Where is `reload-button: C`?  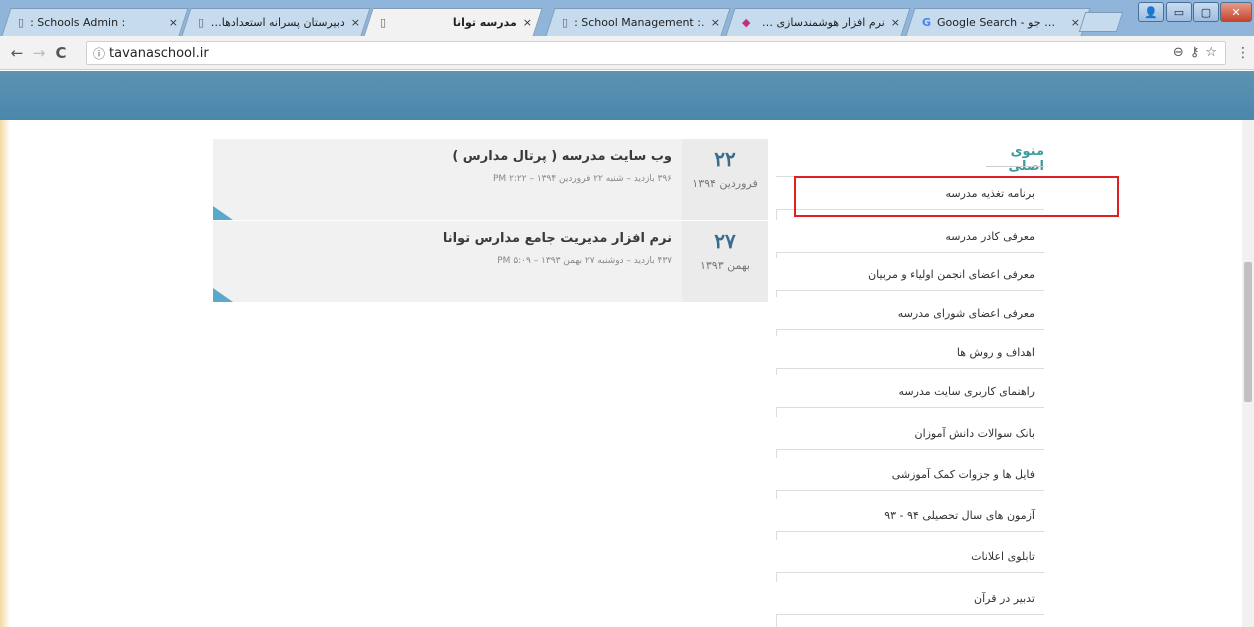 reload-button: C is located at coordinates (61, 53).